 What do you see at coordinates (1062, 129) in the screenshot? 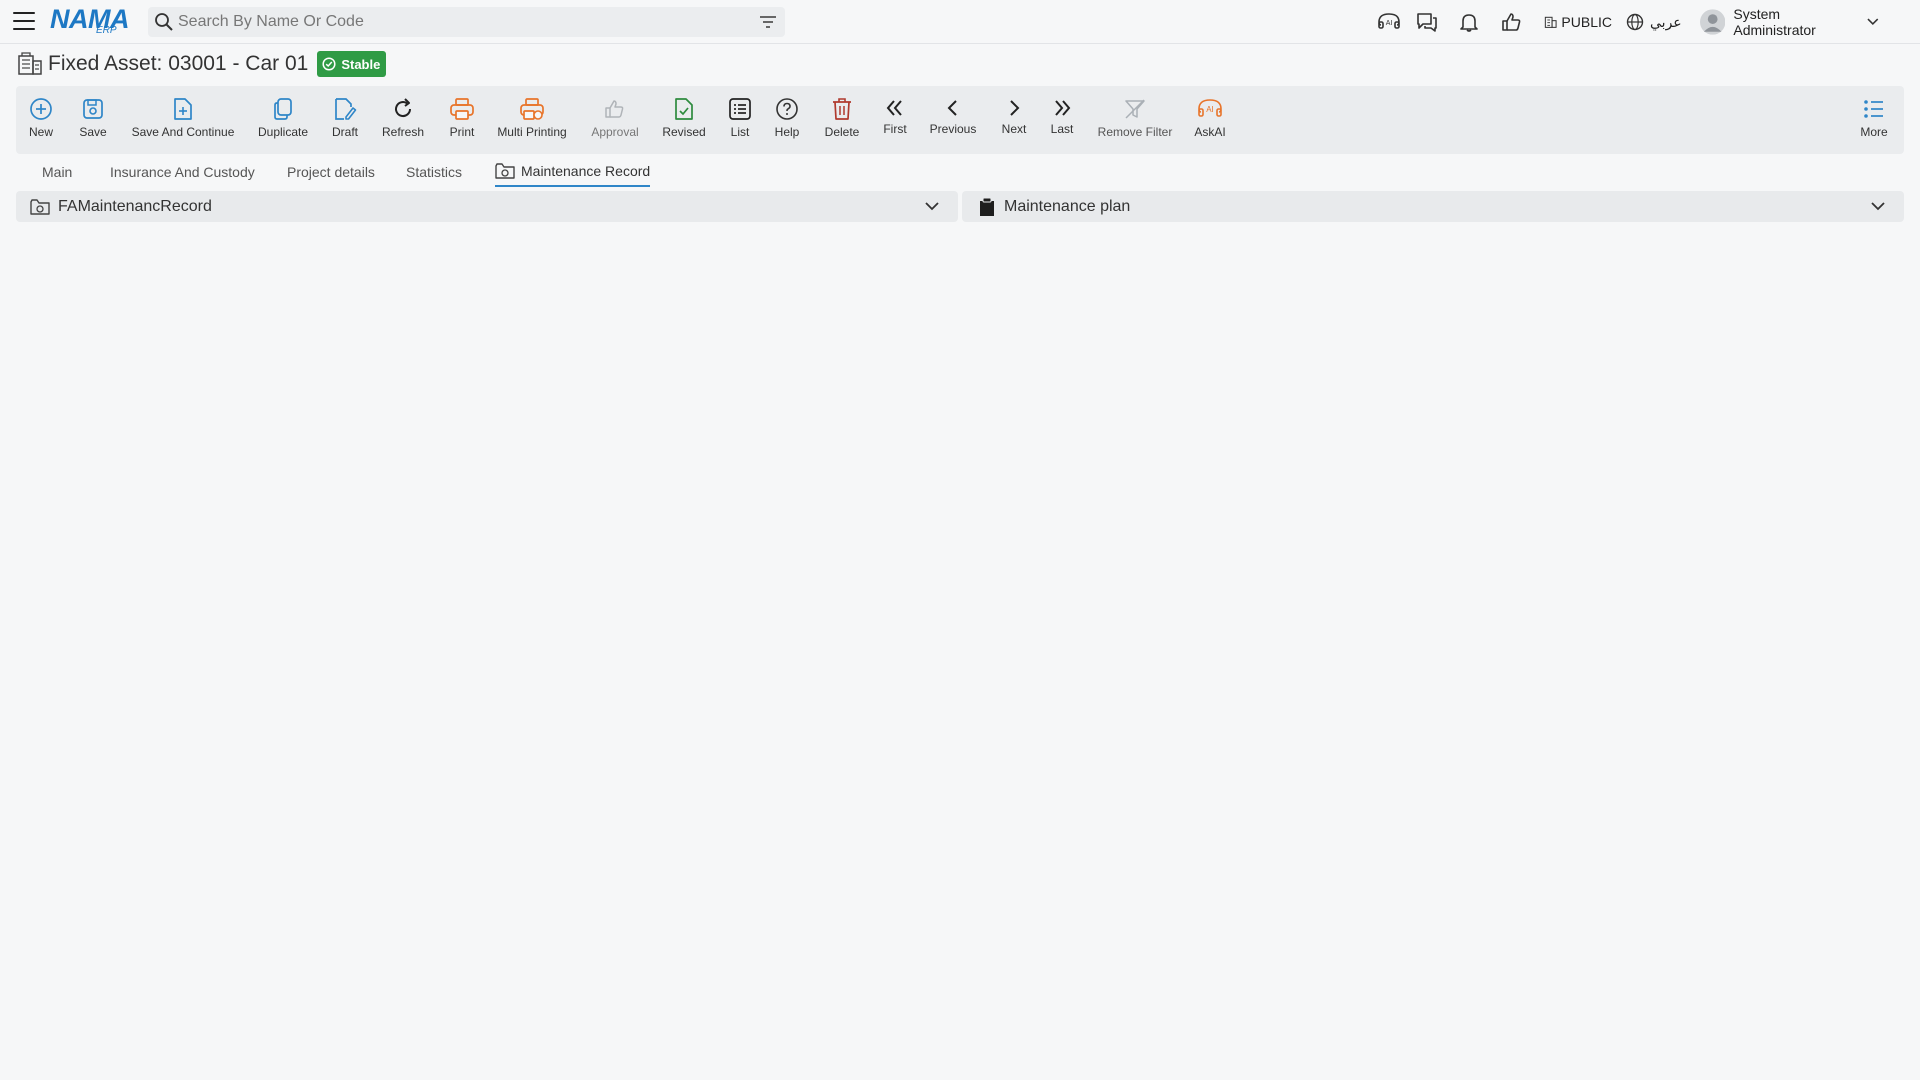
I see `last-label: Last` at bounding box center [1062, 129].